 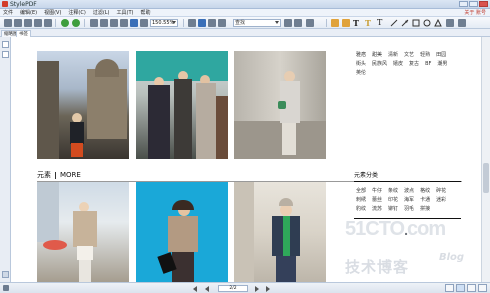 I want to click on text-icon: T, so click(x=379, y=23).